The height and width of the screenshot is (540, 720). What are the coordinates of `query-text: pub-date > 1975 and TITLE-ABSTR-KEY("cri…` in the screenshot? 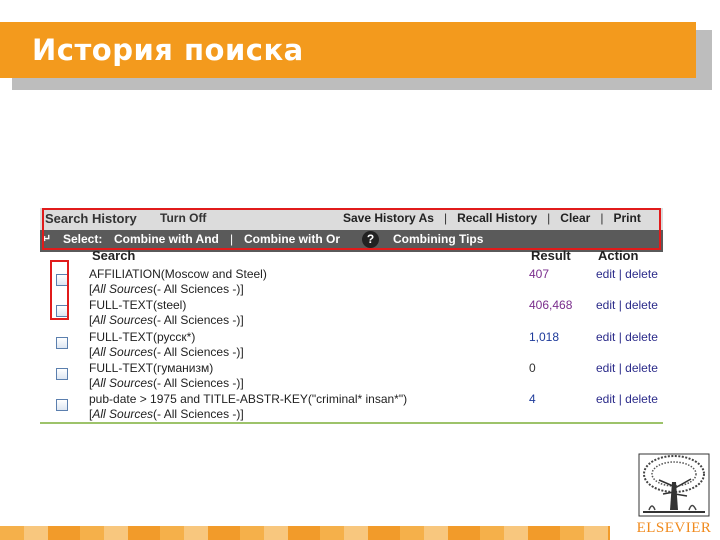 It's located at (248, 399).